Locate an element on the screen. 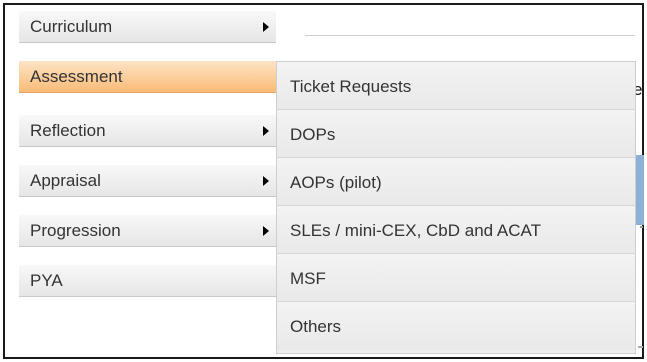  menu-item-label: Curriculum is located at coordinates (71, 26).